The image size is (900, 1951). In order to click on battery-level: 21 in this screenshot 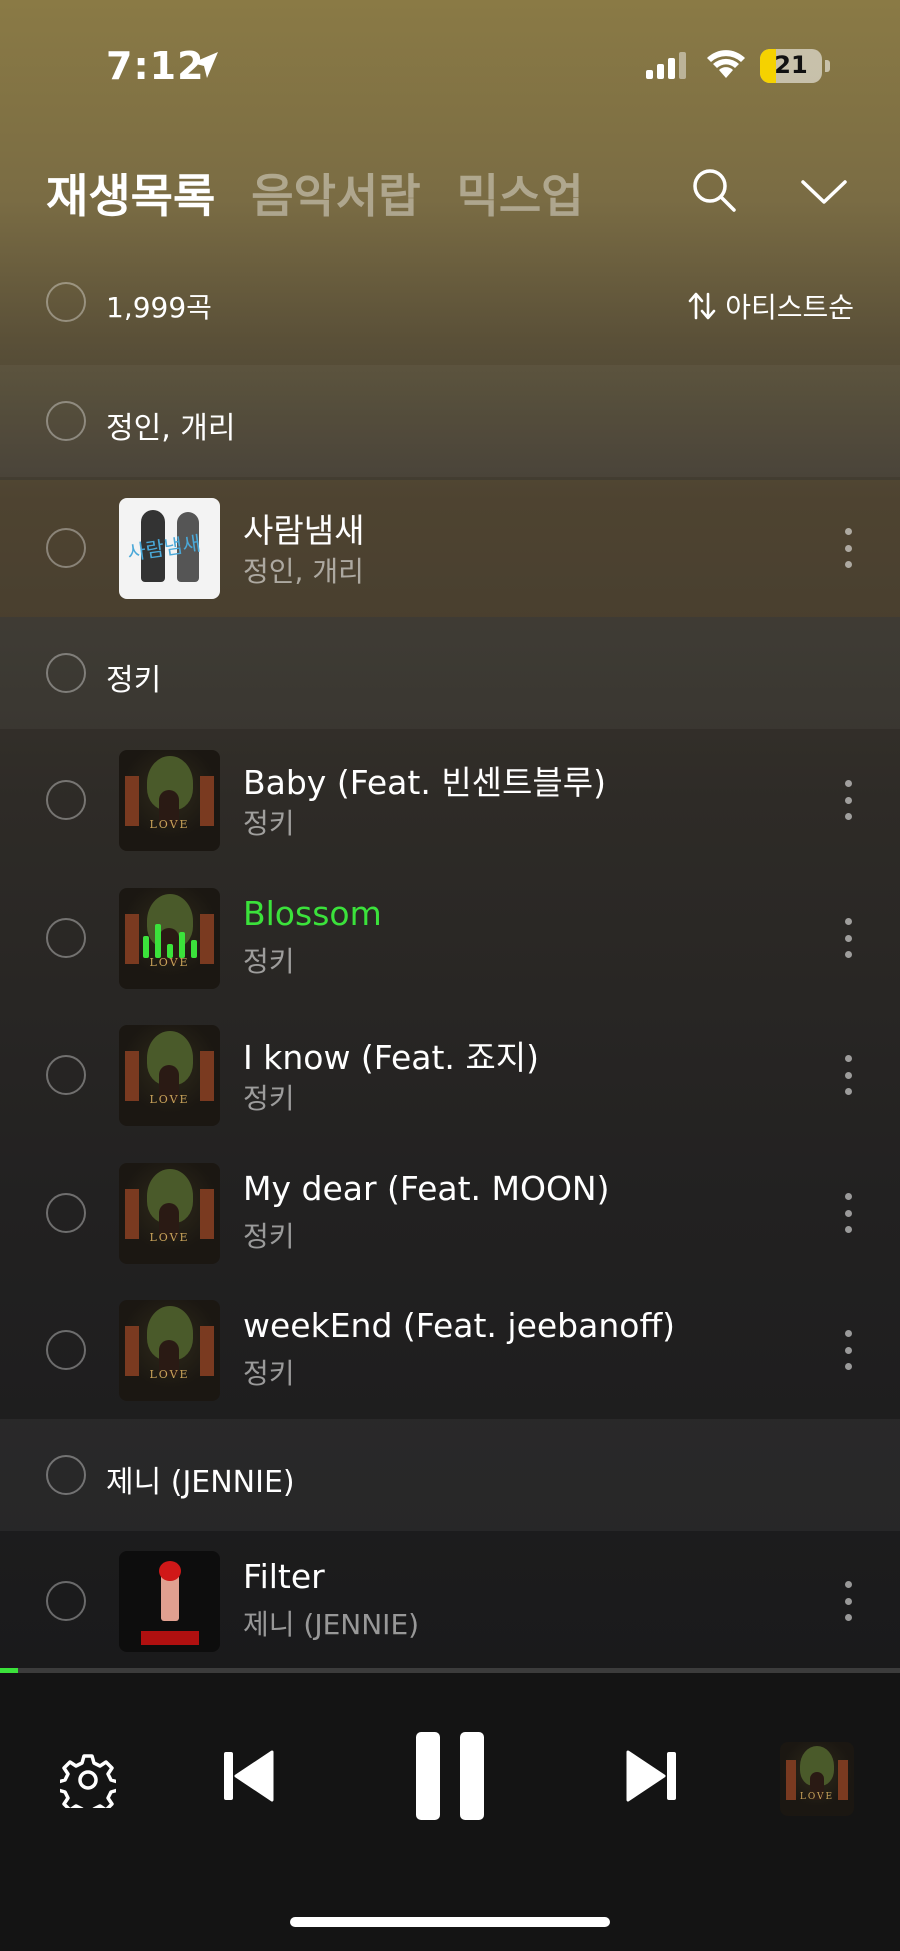, I will do `click(791, 65)`.